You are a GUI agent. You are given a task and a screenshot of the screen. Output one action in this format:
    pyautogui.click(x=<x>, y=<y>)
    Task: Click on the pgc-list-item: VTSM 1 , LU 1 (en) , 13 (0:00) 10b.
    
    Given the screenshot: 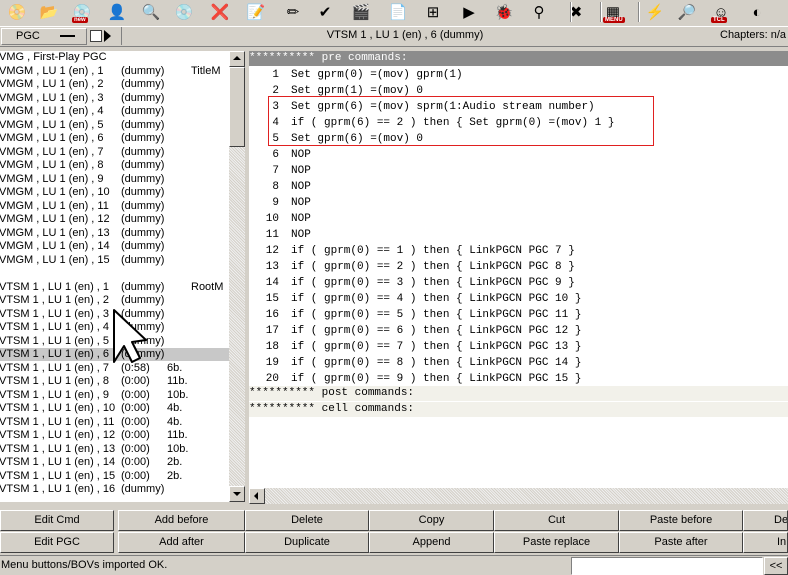 What is the action you would take?
    pyautogui.click(x=114, y=449)
    